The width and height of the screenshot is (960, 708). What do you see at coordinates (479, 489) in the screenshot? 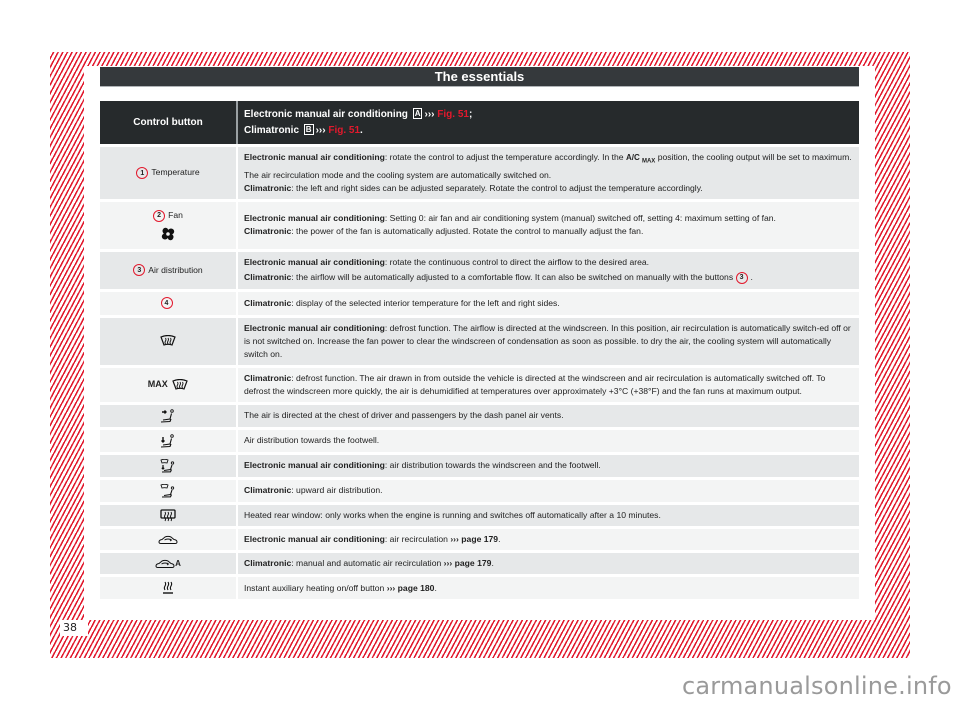
I see `table-row: Climatronic: upward air distribution.` at bounding box center [479, 489].